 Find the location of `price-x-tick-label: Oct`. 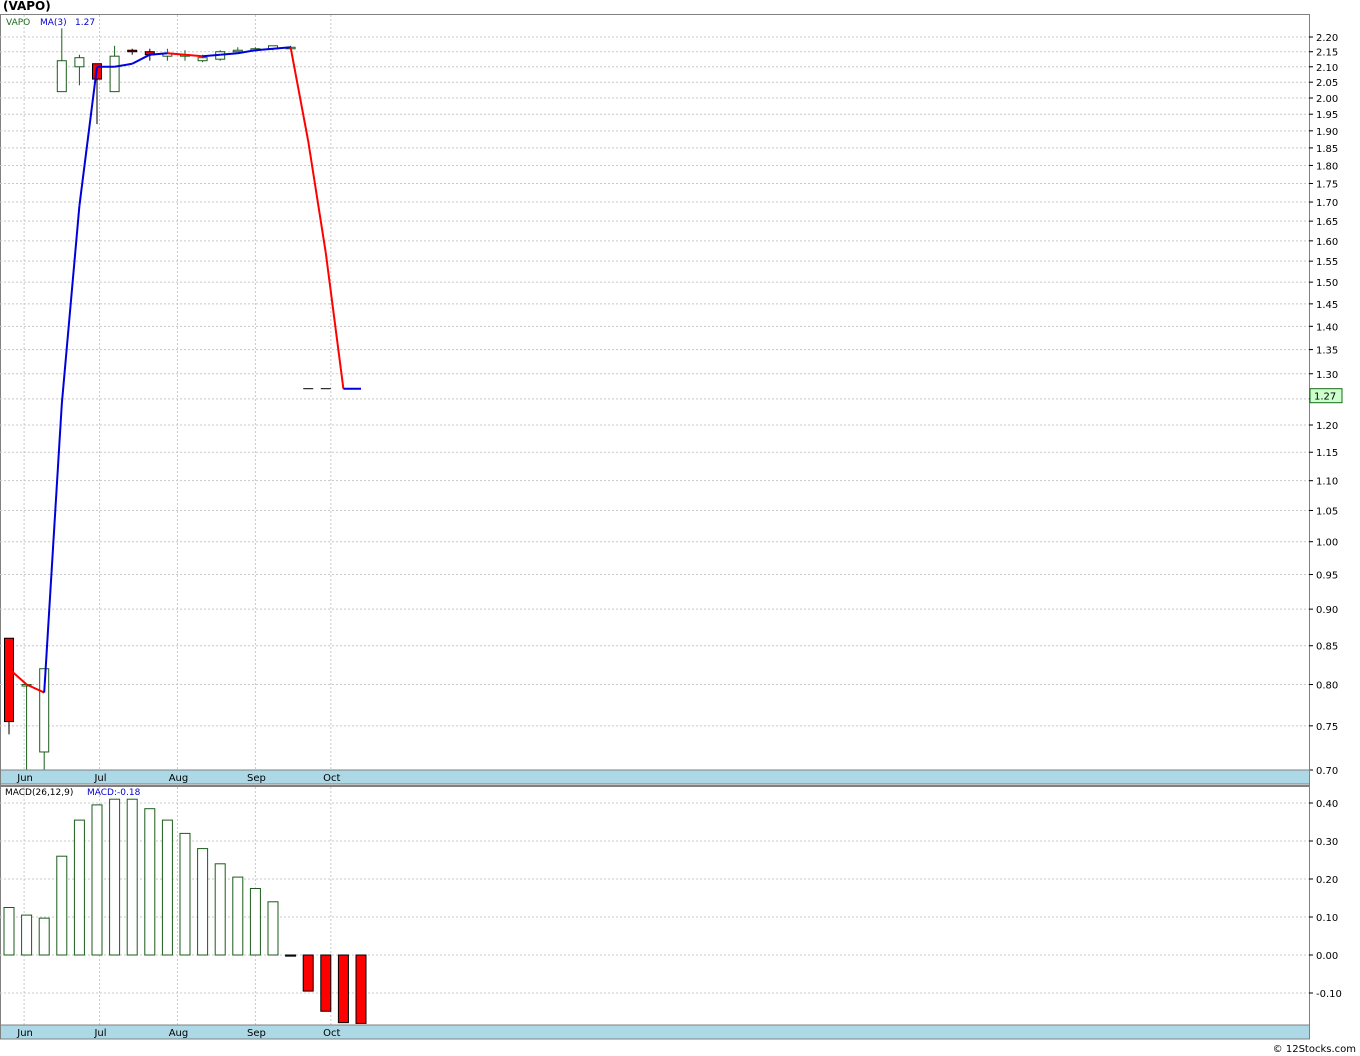

price-x-tick-label: Oct is located at coordinates (331, 778).